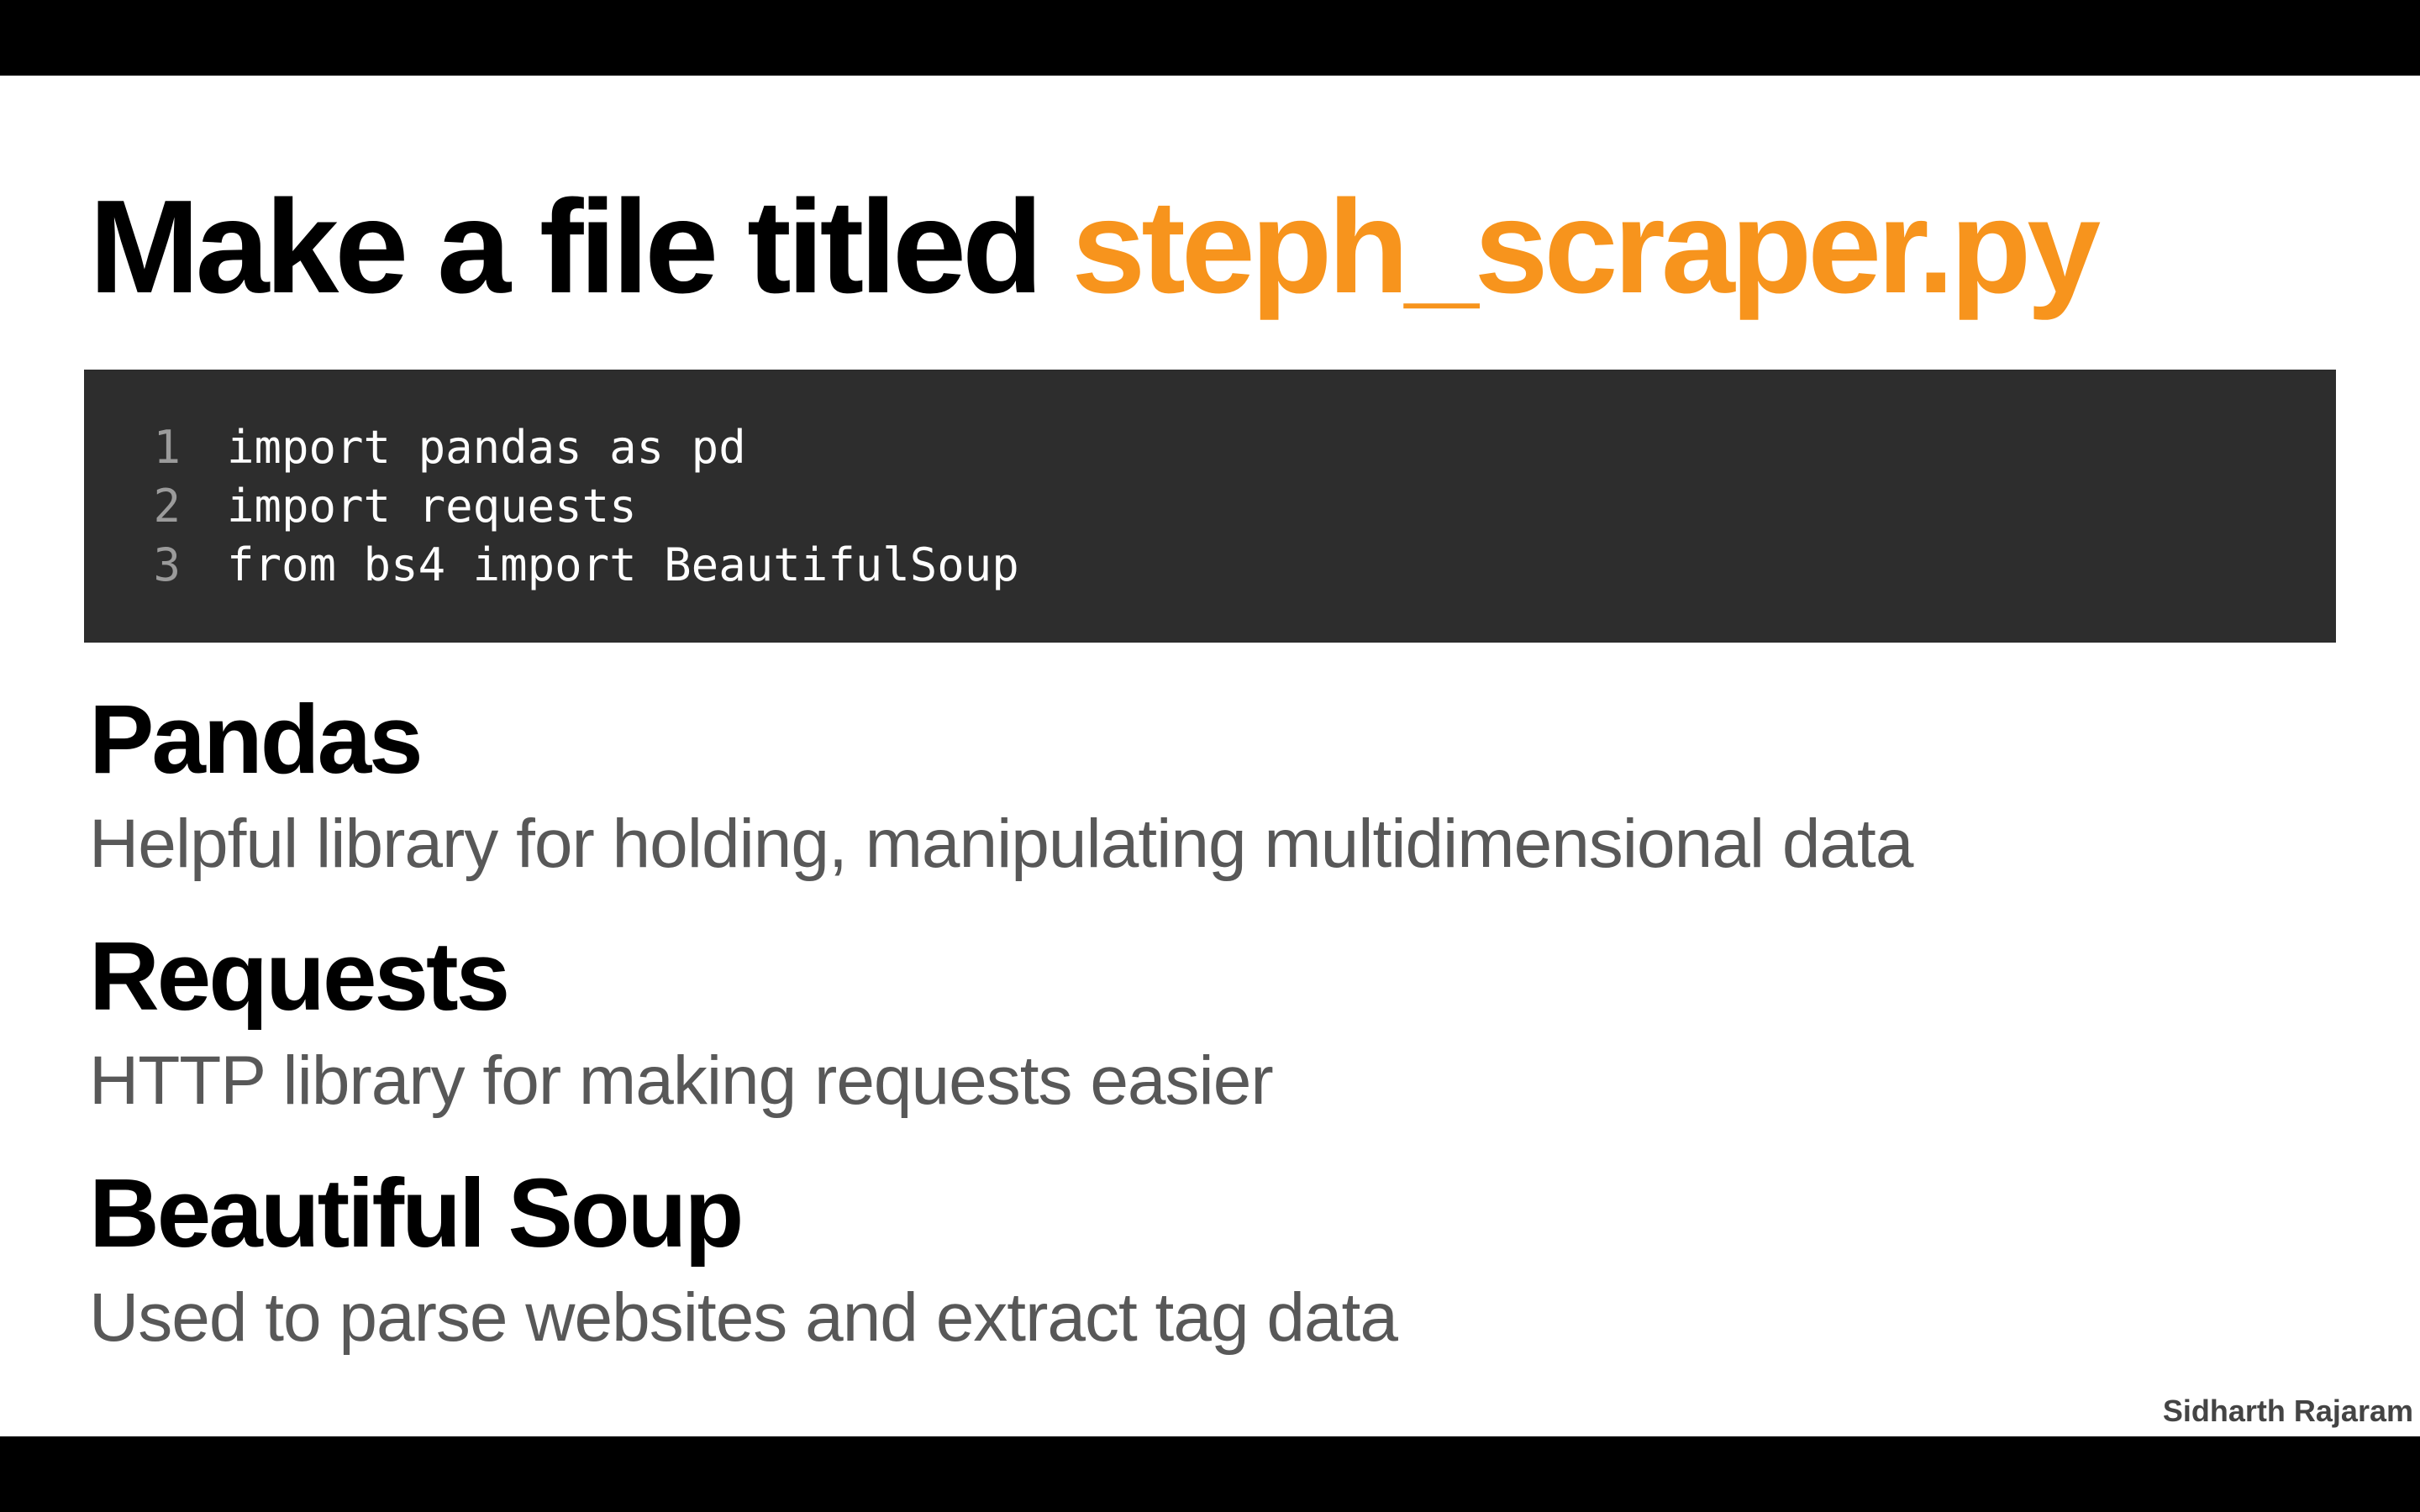 The height and width of the screenshot is (1512, 2420). Describe the element at coordinates (623, 564) in the screenshot. I see `code-text: from bs4 import BeautifulSoup` at that location.